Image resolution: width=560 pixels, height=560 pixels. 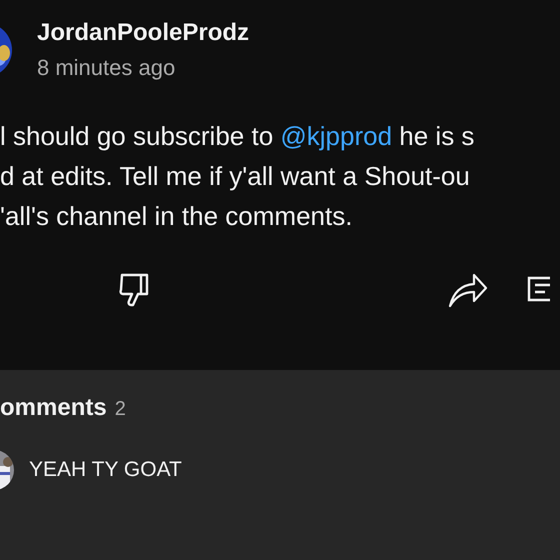 I want to click on comment-count: 2, so click(x=120, y=409).